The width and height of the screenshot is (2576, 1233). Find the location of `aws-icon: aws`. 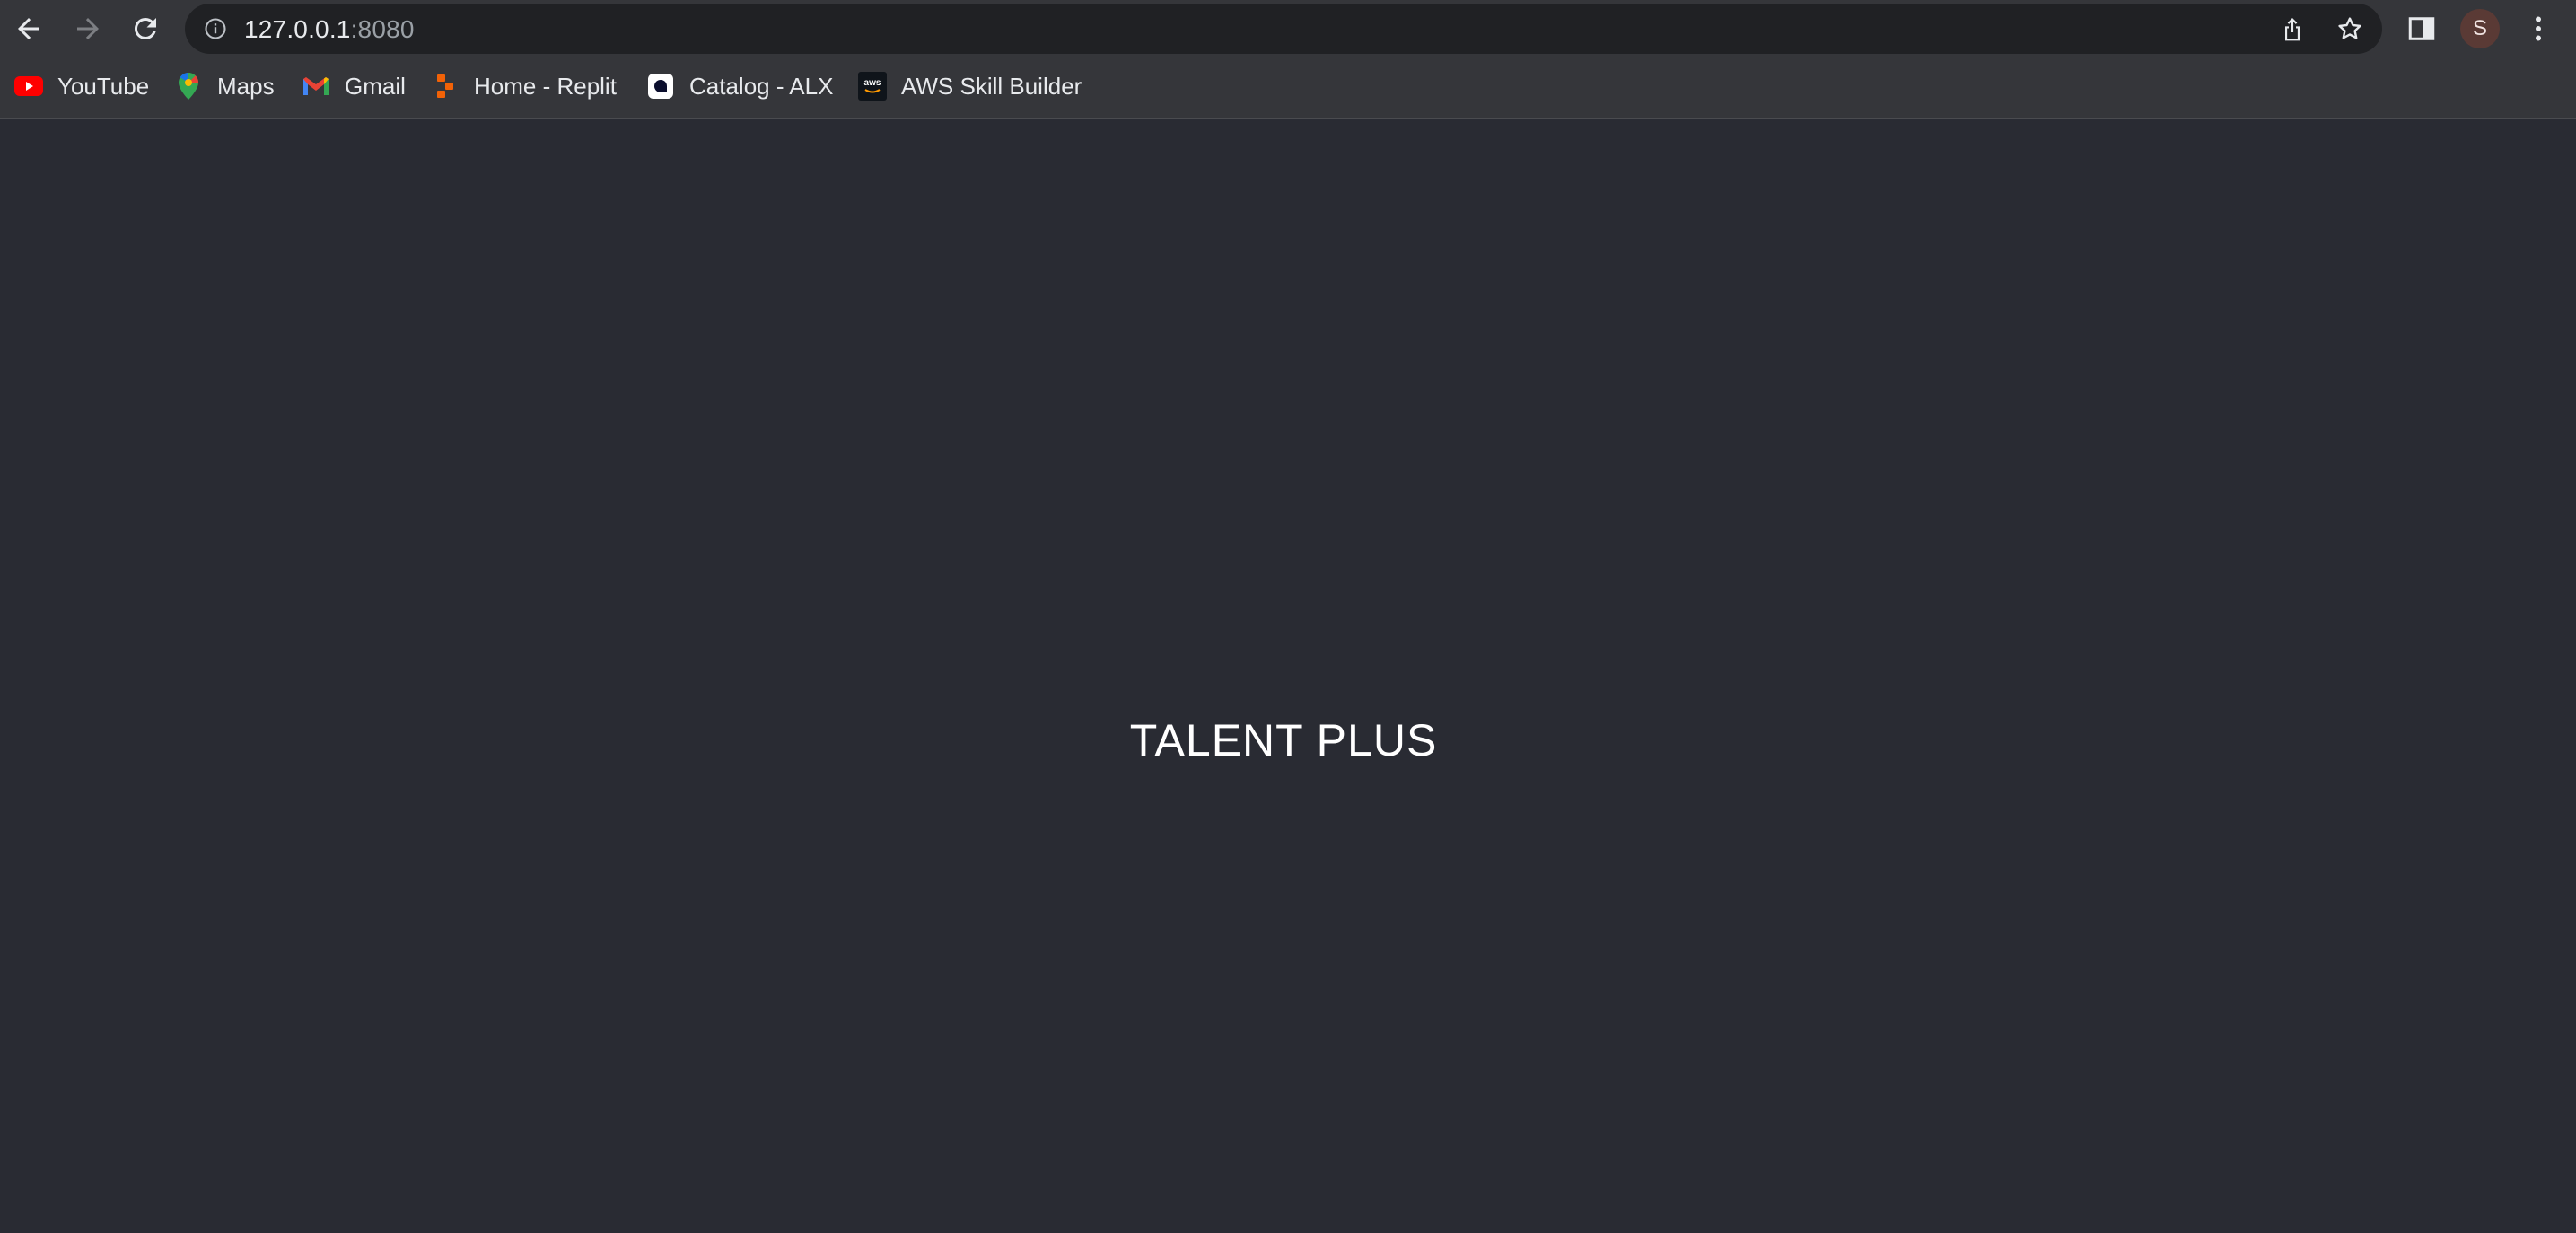

aws-icon: aws is located at coordinates (872, 86).